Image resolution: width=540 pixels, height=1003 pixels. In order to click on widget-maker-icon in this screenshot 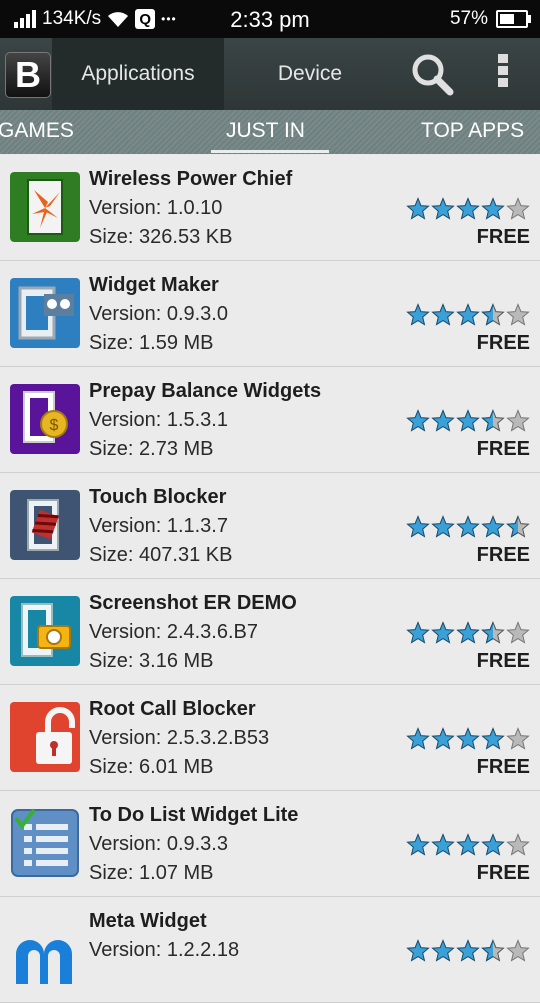, I will do `click(45, 313)`.